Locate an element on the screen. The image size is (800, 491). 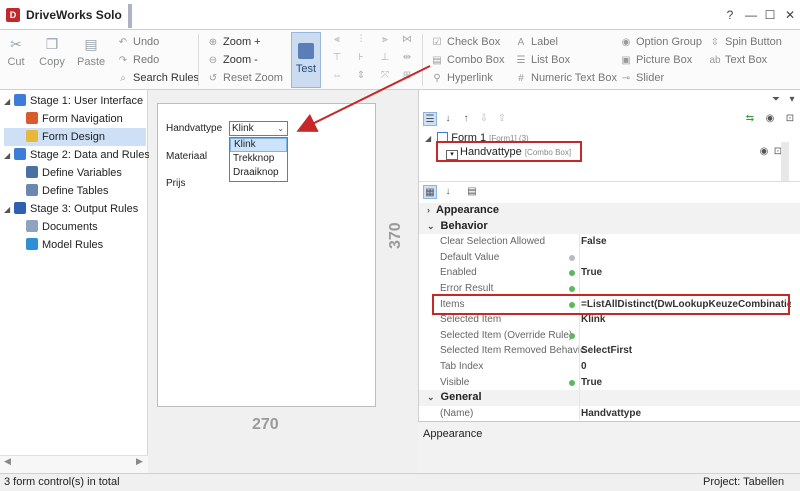
categorized-icon: ▦ is located at coordinates (430, 192).